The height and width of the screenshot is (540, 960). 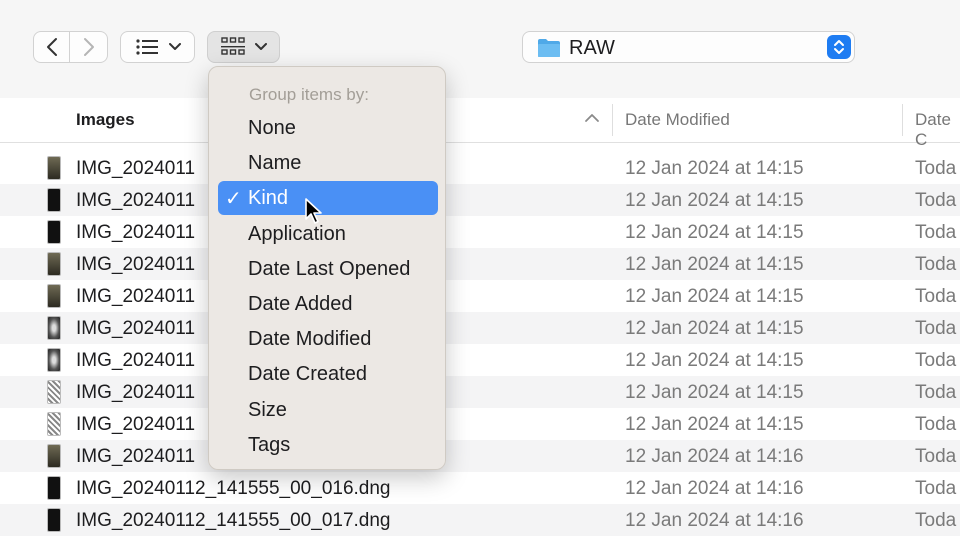 What do you see at coordinates (146, 47) in the screenshot?
I see `list-view-icon` at bounding box center [146, 47].